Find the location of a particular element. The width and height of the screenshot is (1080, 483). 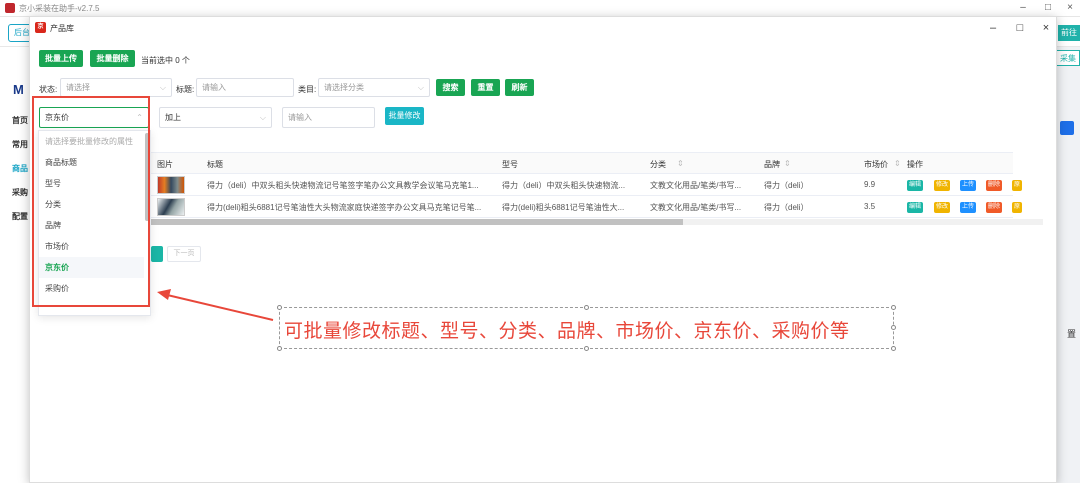

table-header: 图片 标题 型号 分类 ⇕ 品牌 ⇕ 市场价 ⇕ 操作 is located at coordinates (568, 163).